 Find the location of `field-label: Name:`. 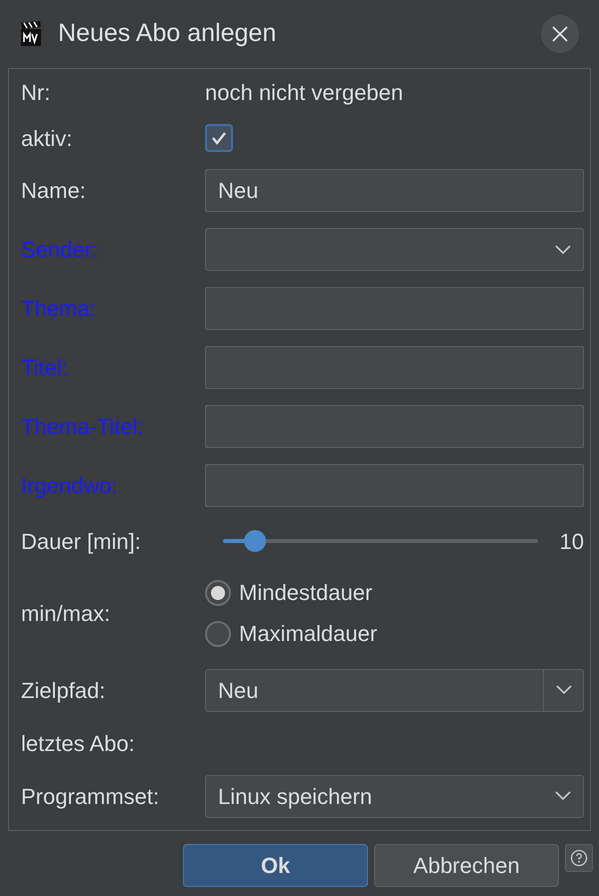

field-label: Name: is located at coordinates (53, 190).